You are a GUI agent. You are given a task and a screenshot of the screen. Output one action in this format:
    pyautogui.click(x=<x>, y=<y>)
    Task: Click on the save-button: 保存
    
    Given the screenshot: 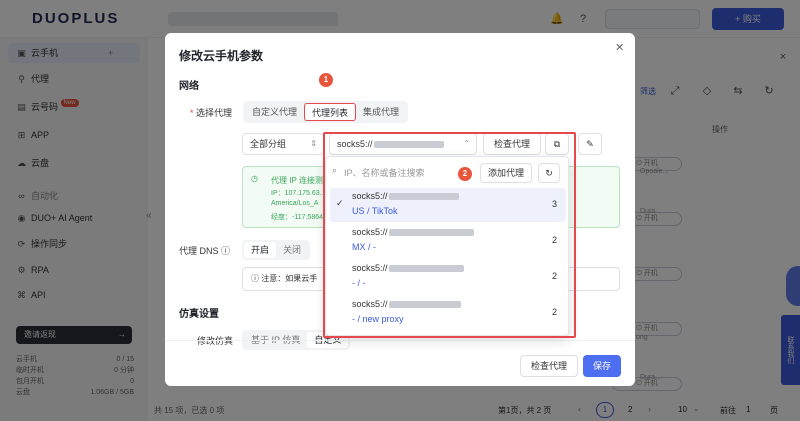 What is the action you would take?
    pyautogui.click(x=602, y=366)
    